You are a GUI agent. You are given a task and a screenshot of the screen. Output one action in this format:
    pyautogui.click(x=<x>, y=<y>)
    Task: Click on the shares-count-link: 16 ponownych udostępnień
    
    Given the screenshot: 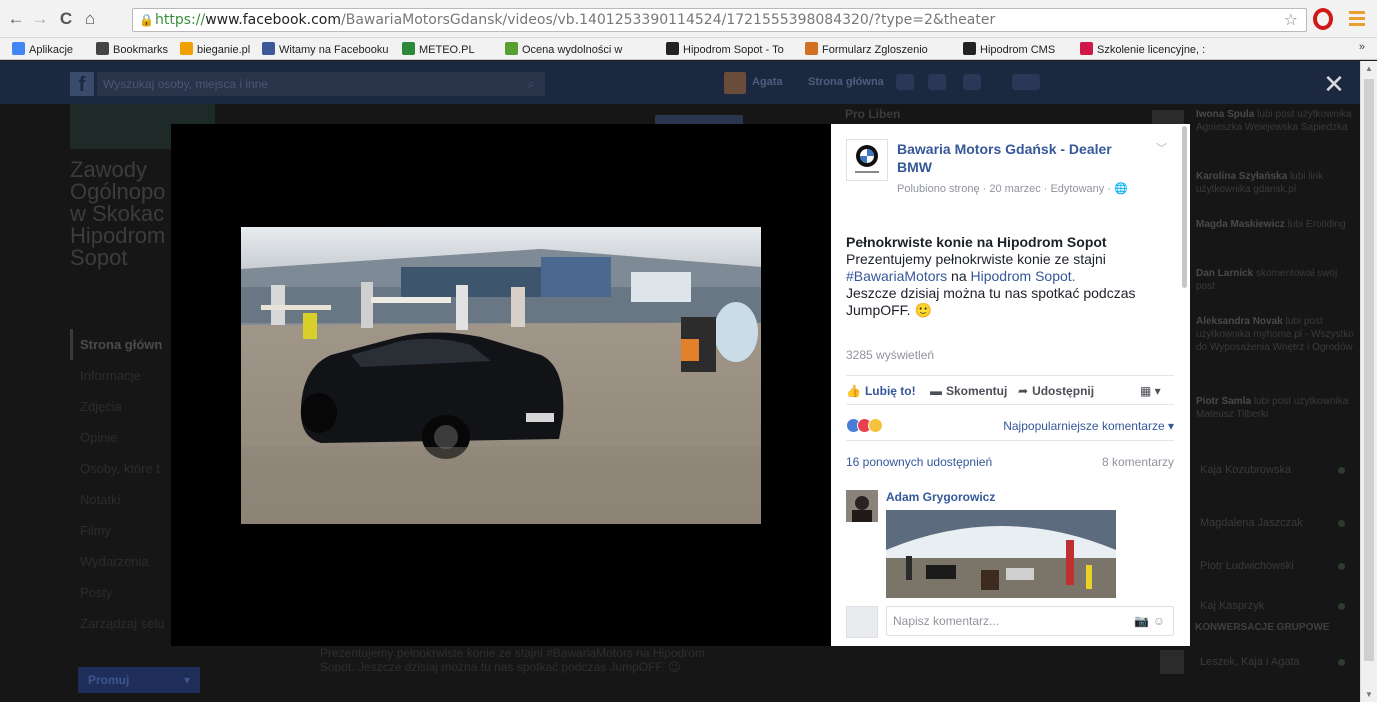 What is the action you would take?
    pyautogui.click(x=919, y=462)
    